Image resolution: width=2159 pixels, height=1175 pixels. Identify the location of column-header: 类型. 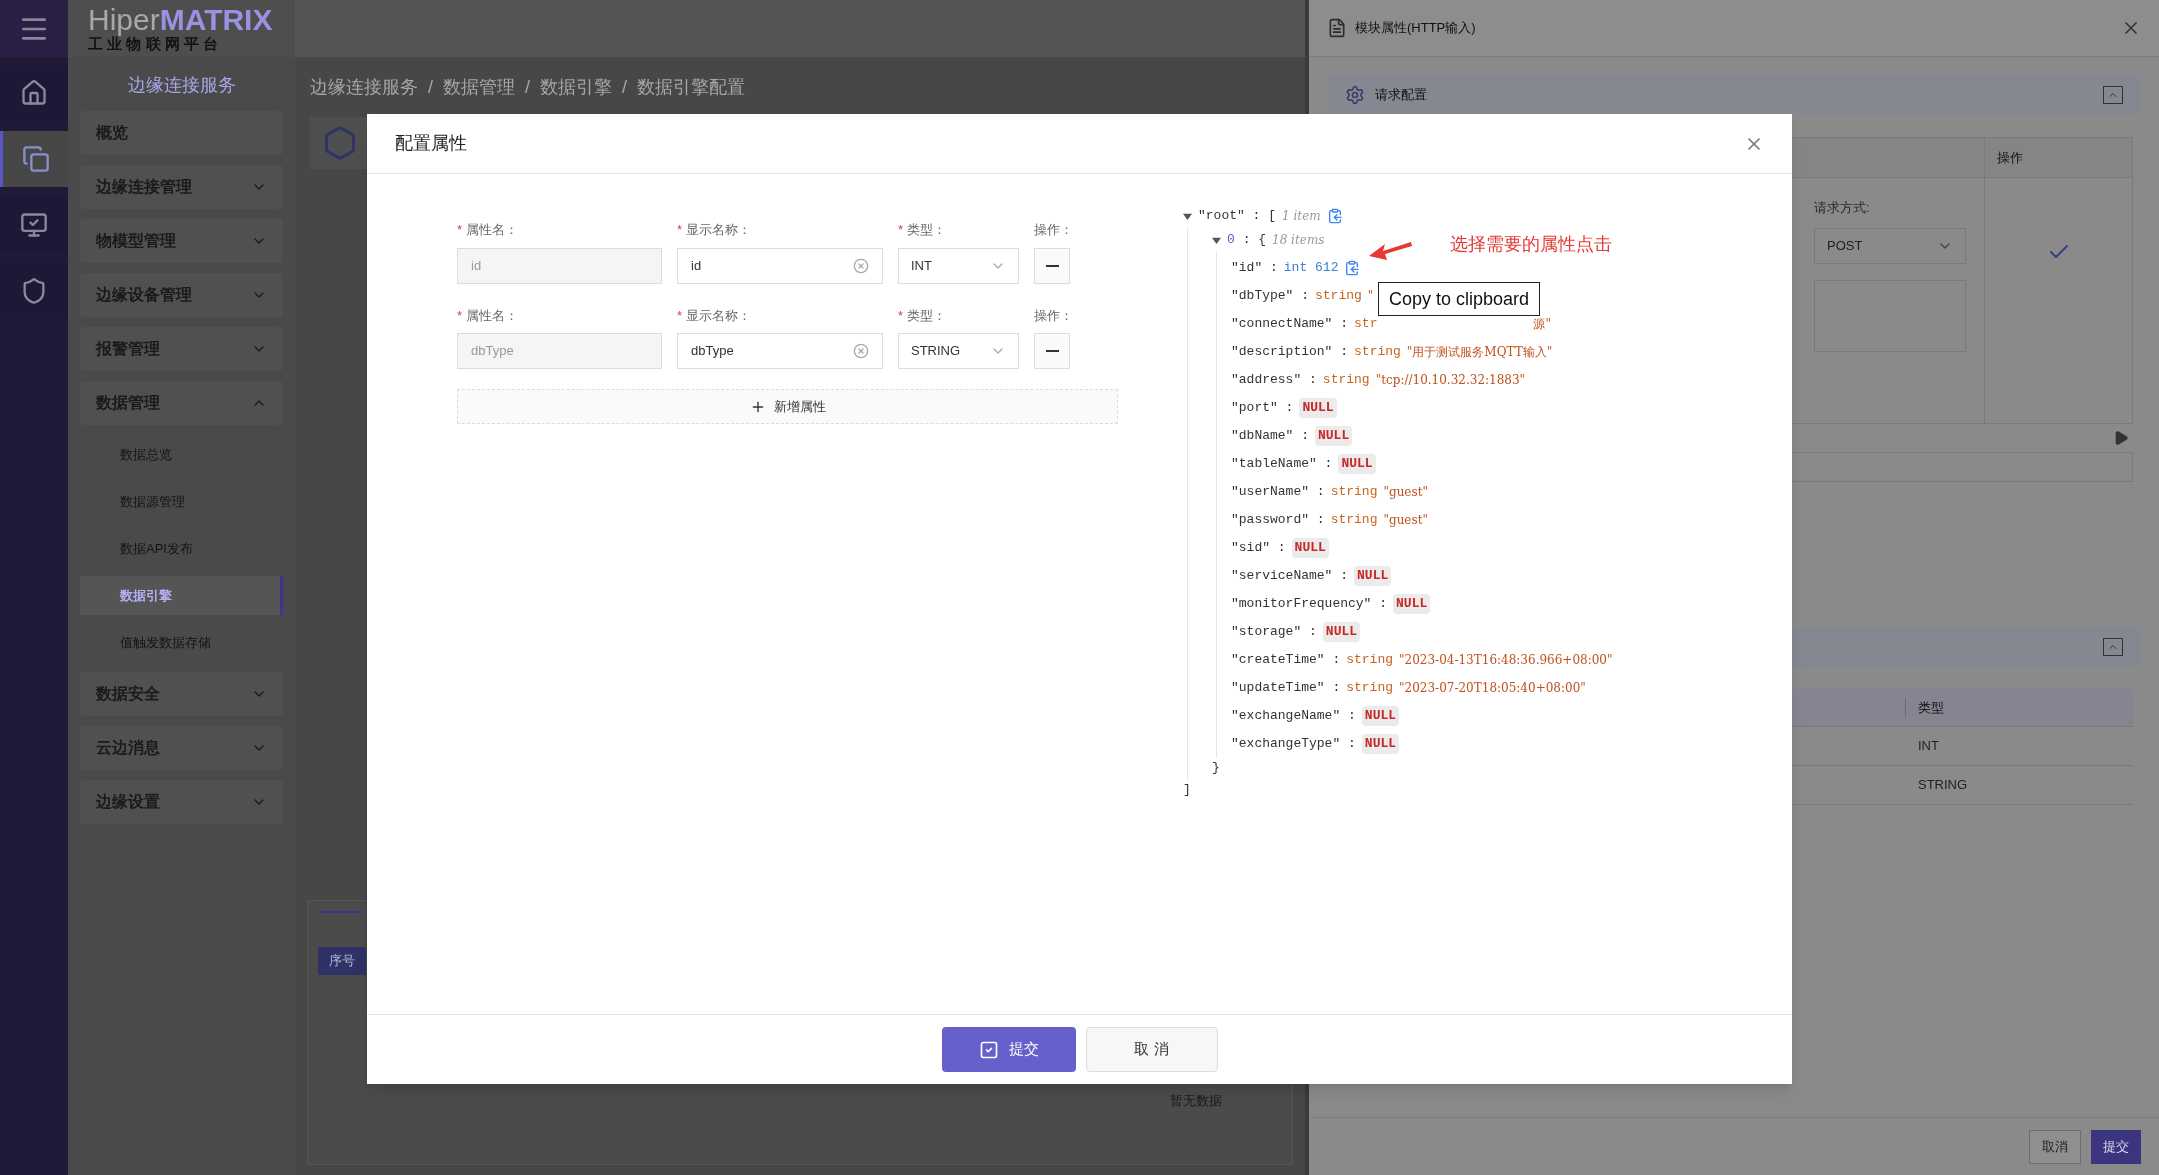
(1924, 707).